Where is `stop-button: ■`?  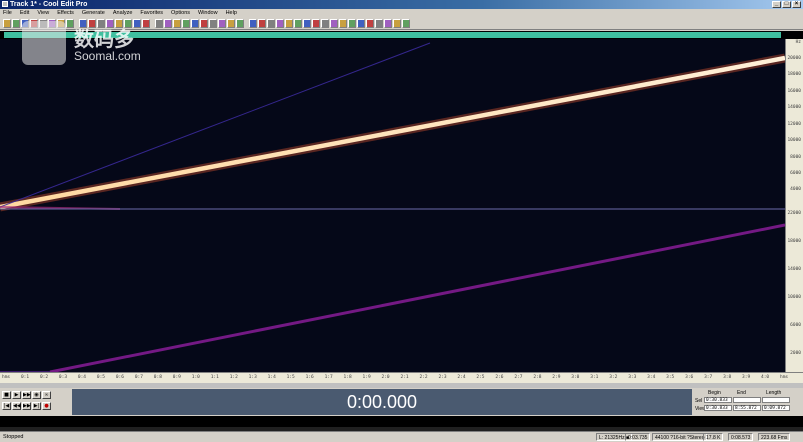
stop-button: ■ is located at coordinates (6, 395).